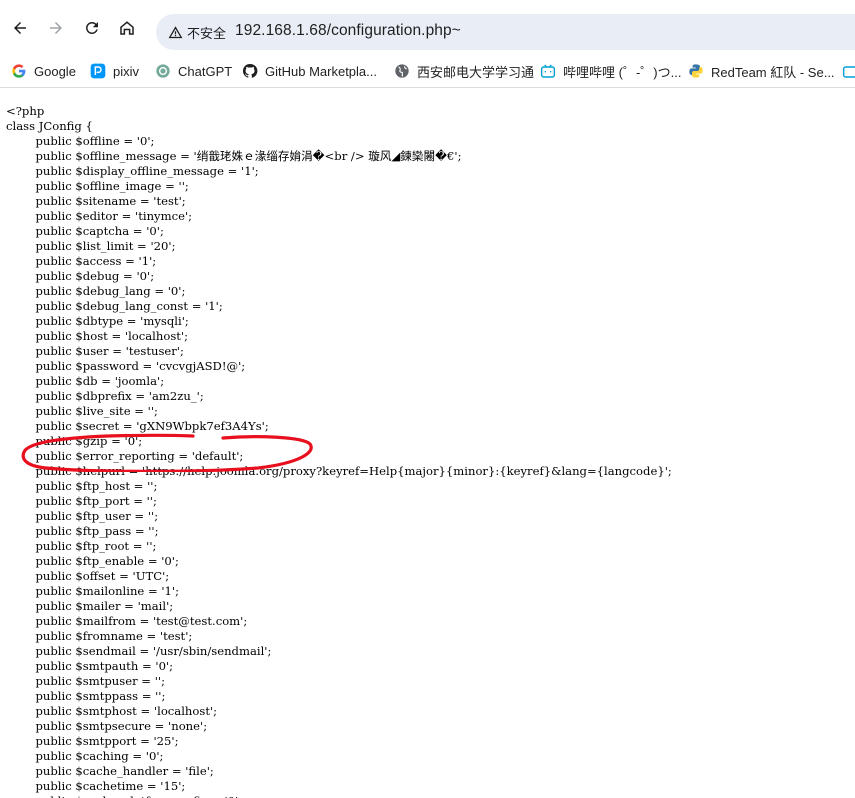  What do you see at coordinates (85, 381) in the screenshot?
I see `code-line: public $db = 'joomla';` at bounding box center [85, 381].